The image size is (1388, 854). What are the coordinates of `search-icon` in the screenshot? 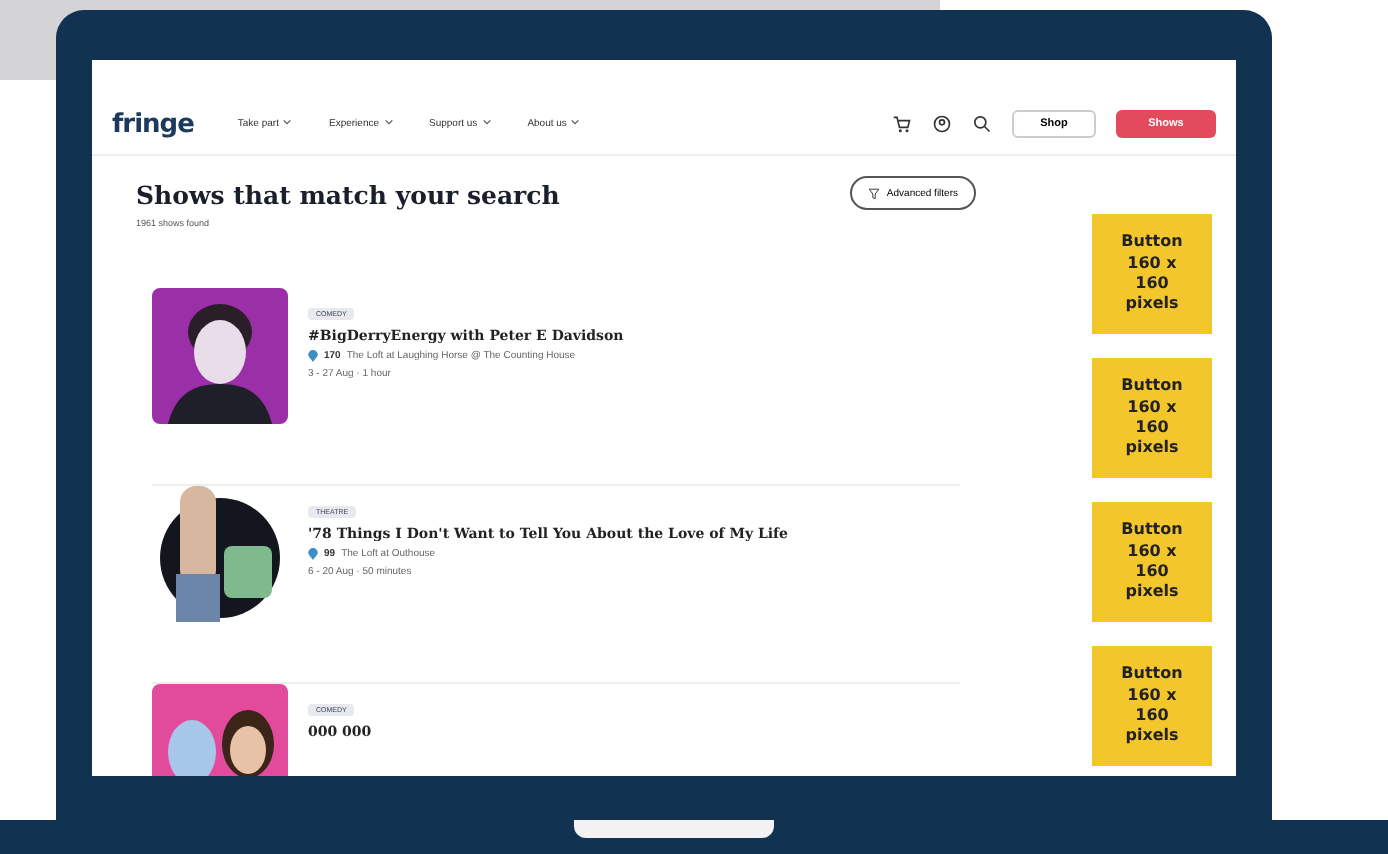 It's located at (982, 124).